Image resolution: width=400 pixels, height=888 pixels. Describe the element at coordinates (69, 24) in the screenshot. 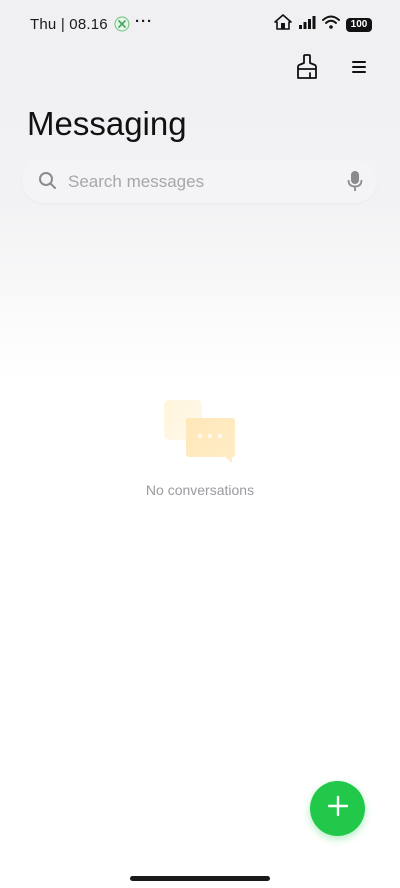

I see `status-time: Thu | 08.16` at that location.